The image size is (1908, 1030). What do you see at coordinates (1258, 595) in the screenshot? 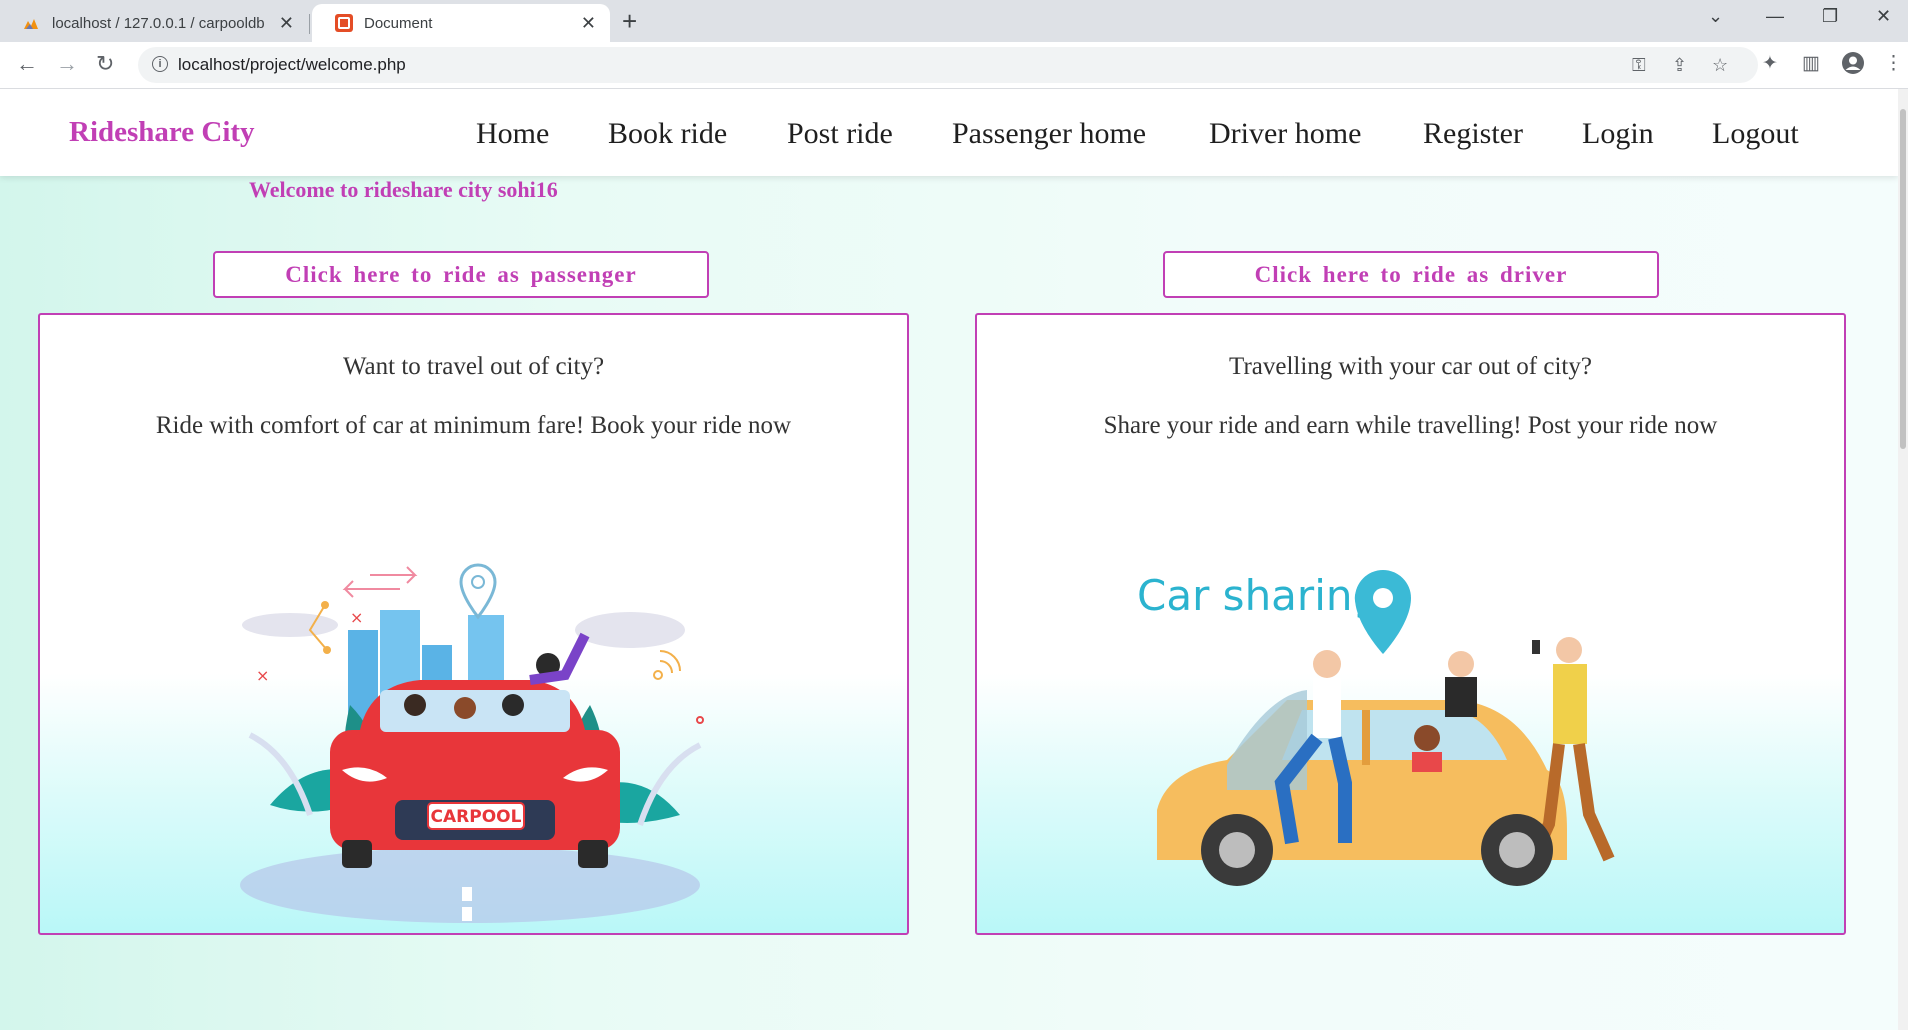
I see `car-sharing-title: Car sharing` at bounding box center [1258, 595].